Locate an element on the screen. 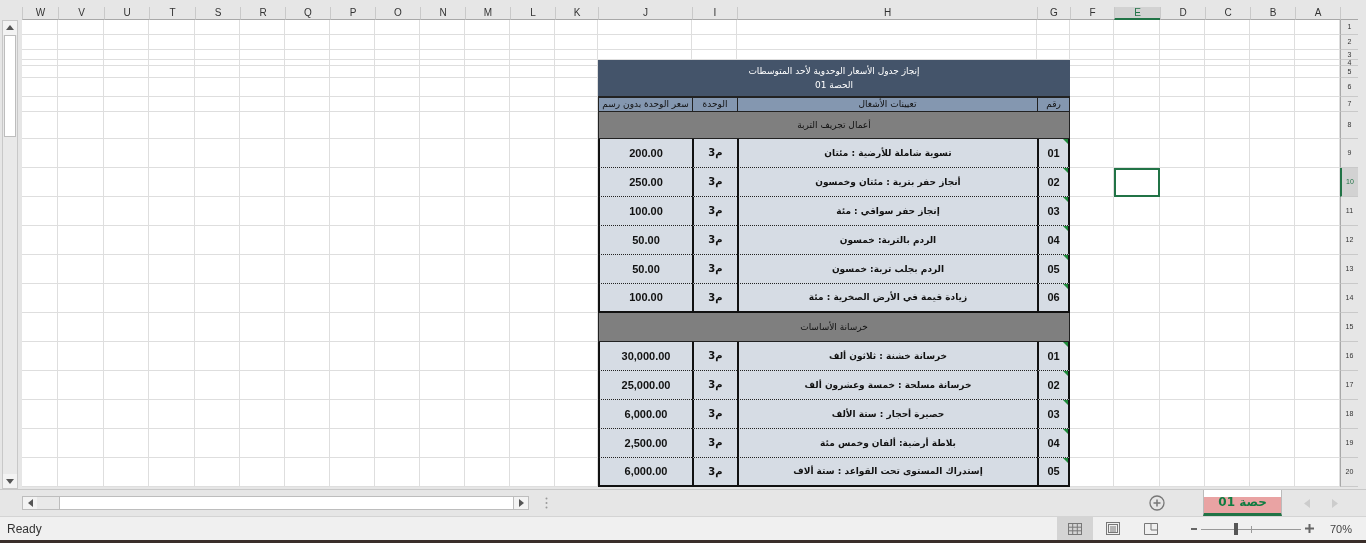 The height and width of the screenshot is (543, 1366). horizontal-scrollbar is located at coordinates (275, 503).